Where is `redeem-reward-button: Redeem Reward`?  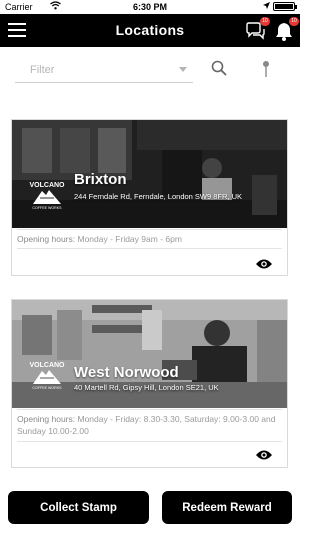 redeem-reward-button: Redeem Reward is located at coordinates (227, 507).